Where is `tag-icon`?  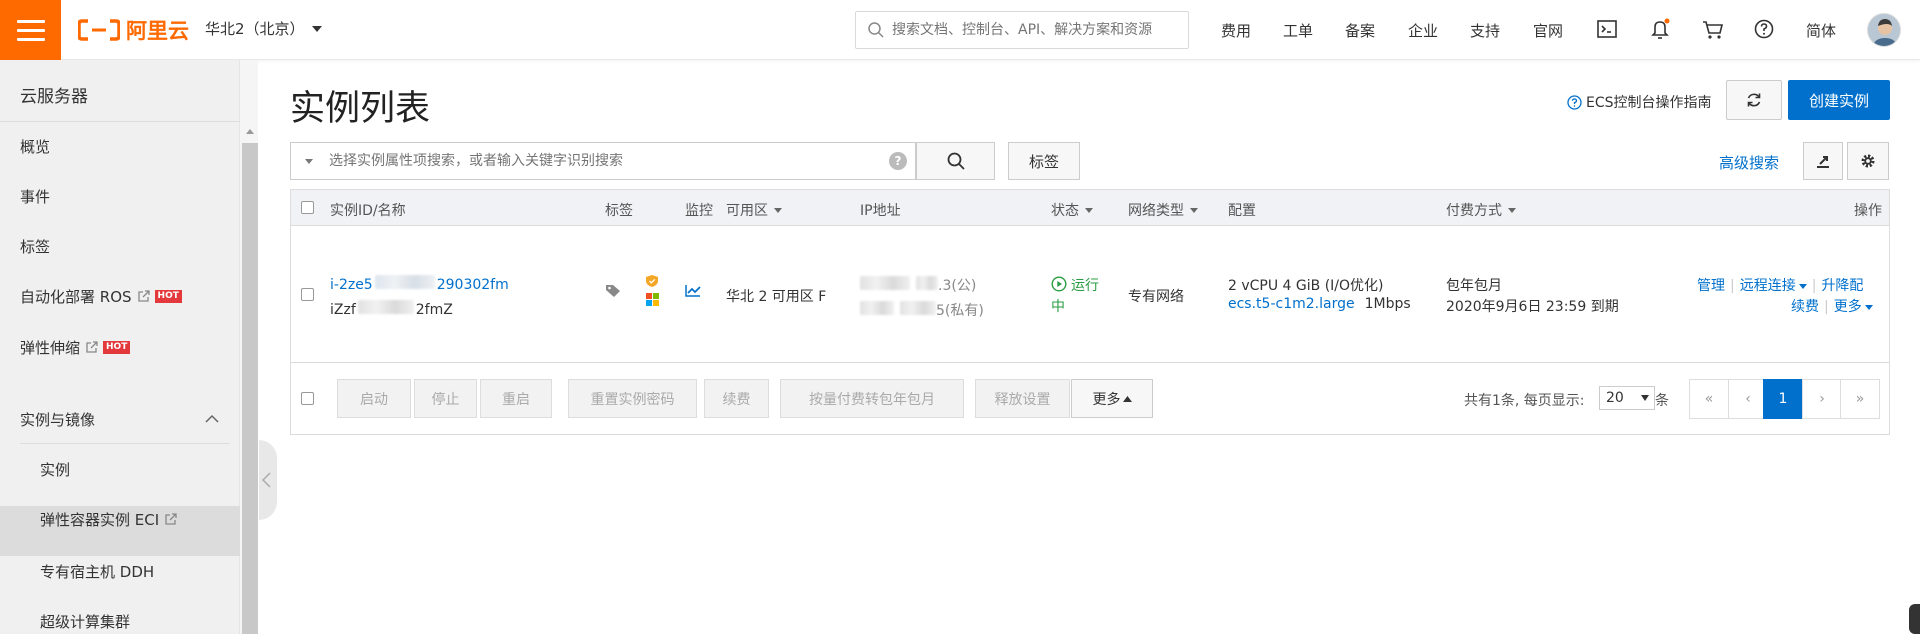
tag-icon is located at coordinates (613, 291).